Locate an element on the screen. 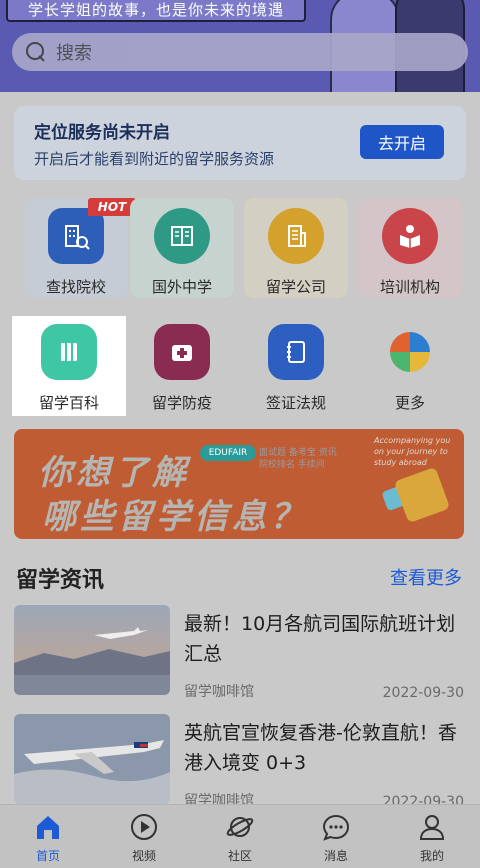  news-section-title: 留学资讯 is located at coordinates (60, 580).